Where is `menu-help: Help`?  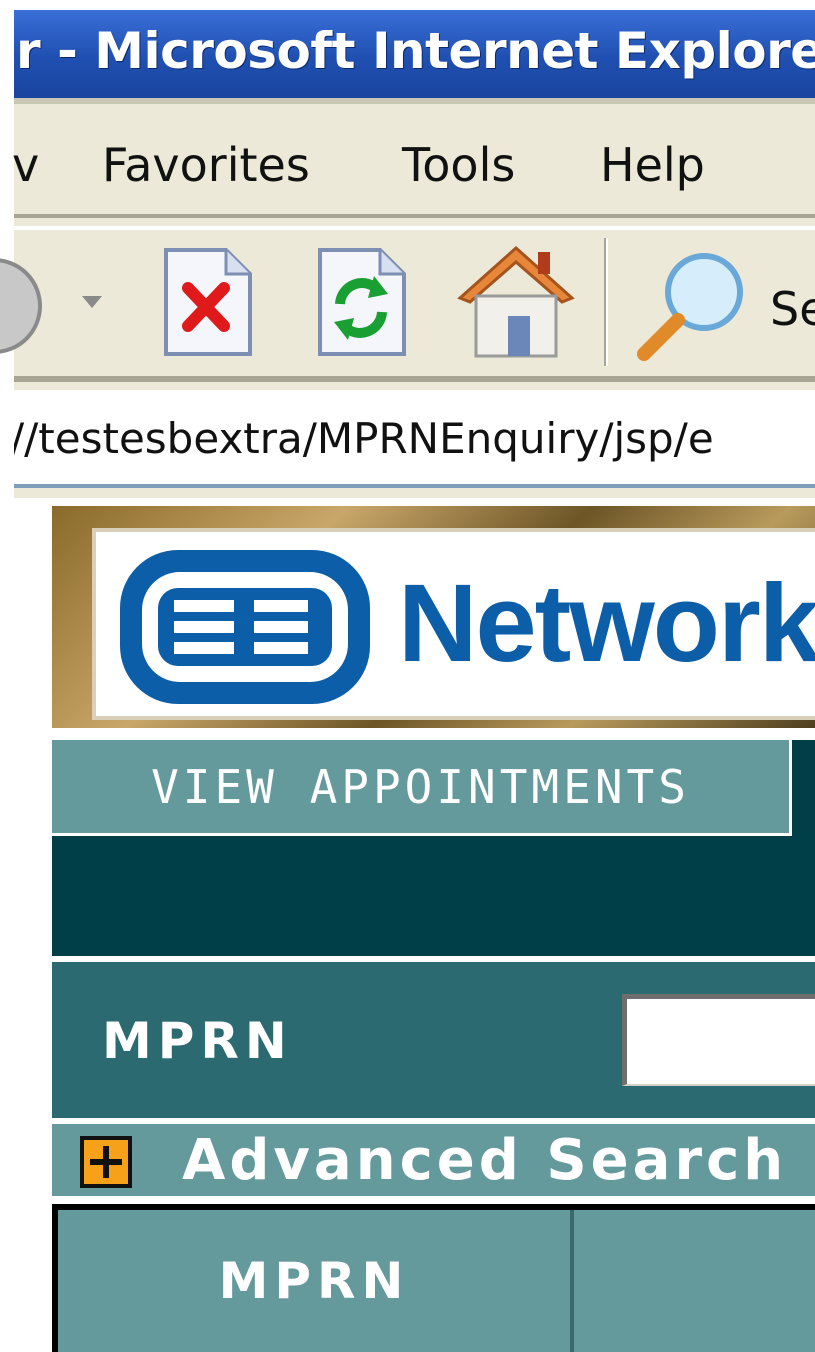
menu-help: Help is located at coordinates (652, 165).